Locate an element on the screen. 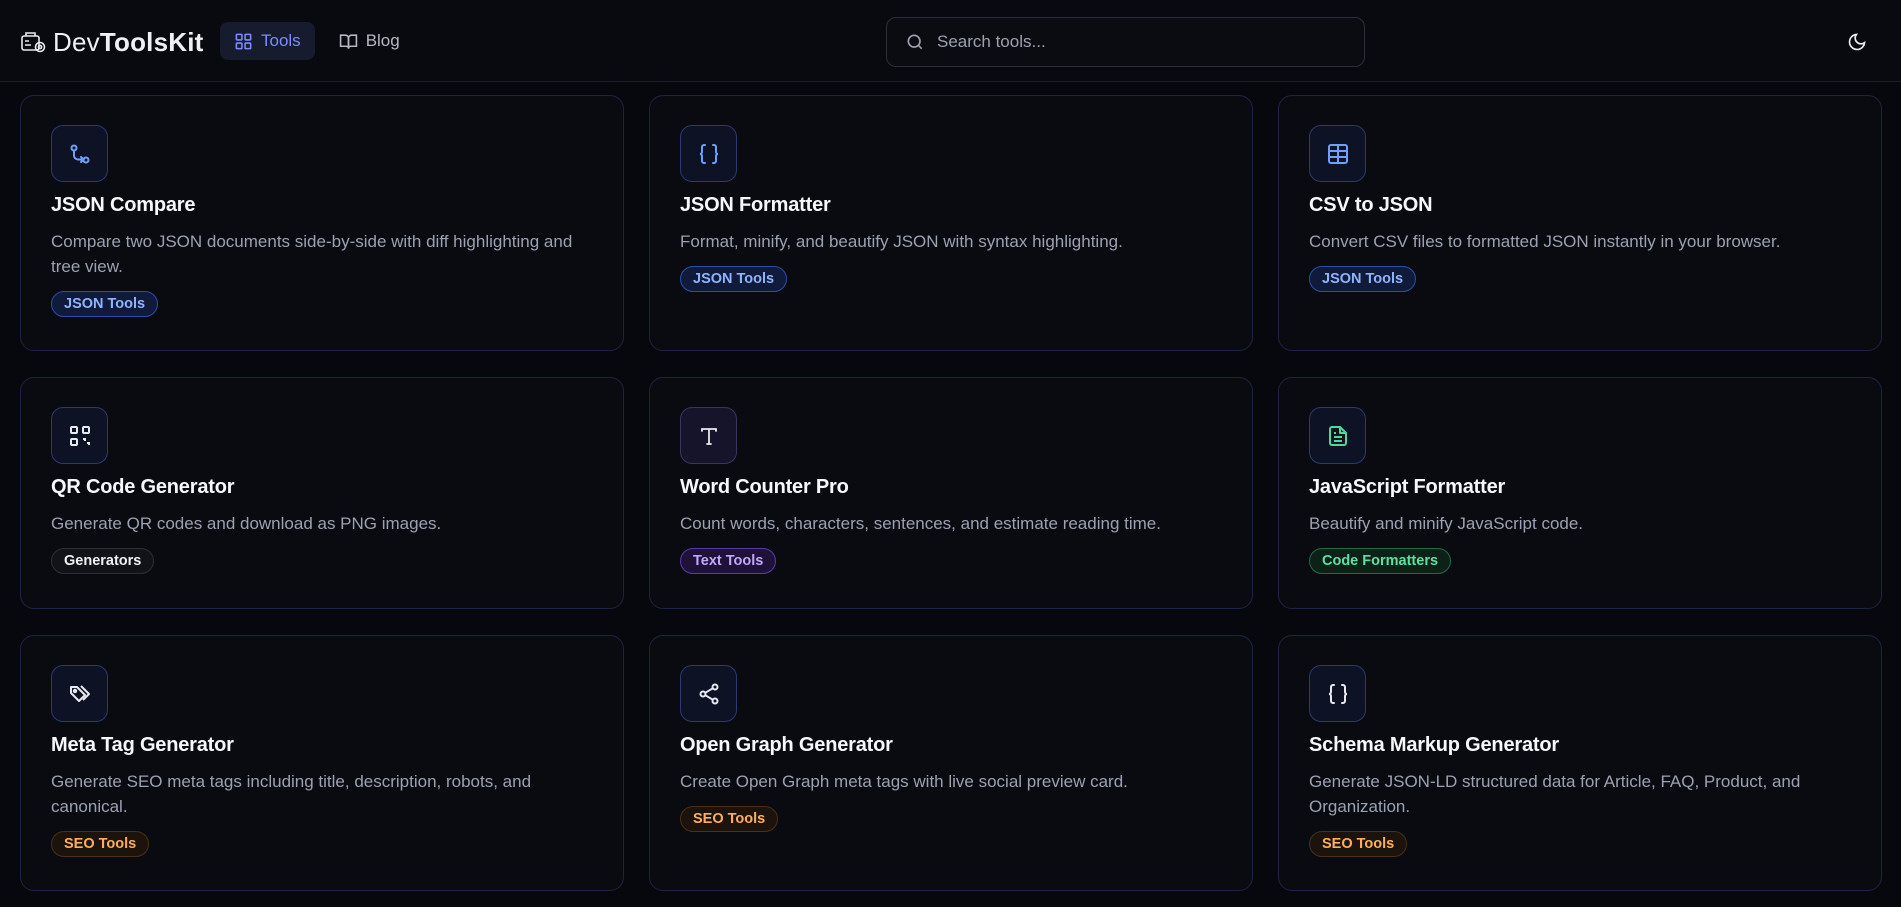  nav-blog: Blog is located at coordinates (369, 41).